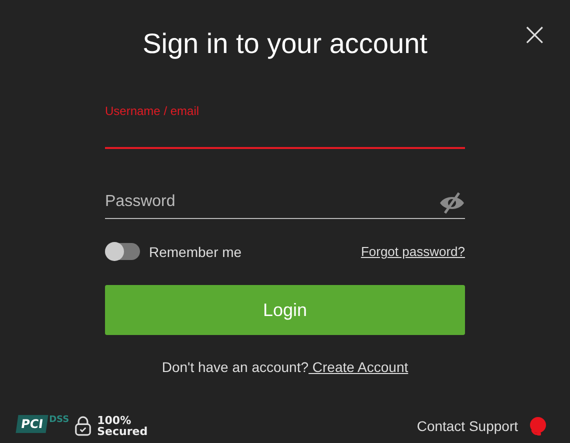  What do you see at coordinates (122, 426) in the screenshot?
I see `secured-text: 100% Secured` at bounding box center [122, 426].